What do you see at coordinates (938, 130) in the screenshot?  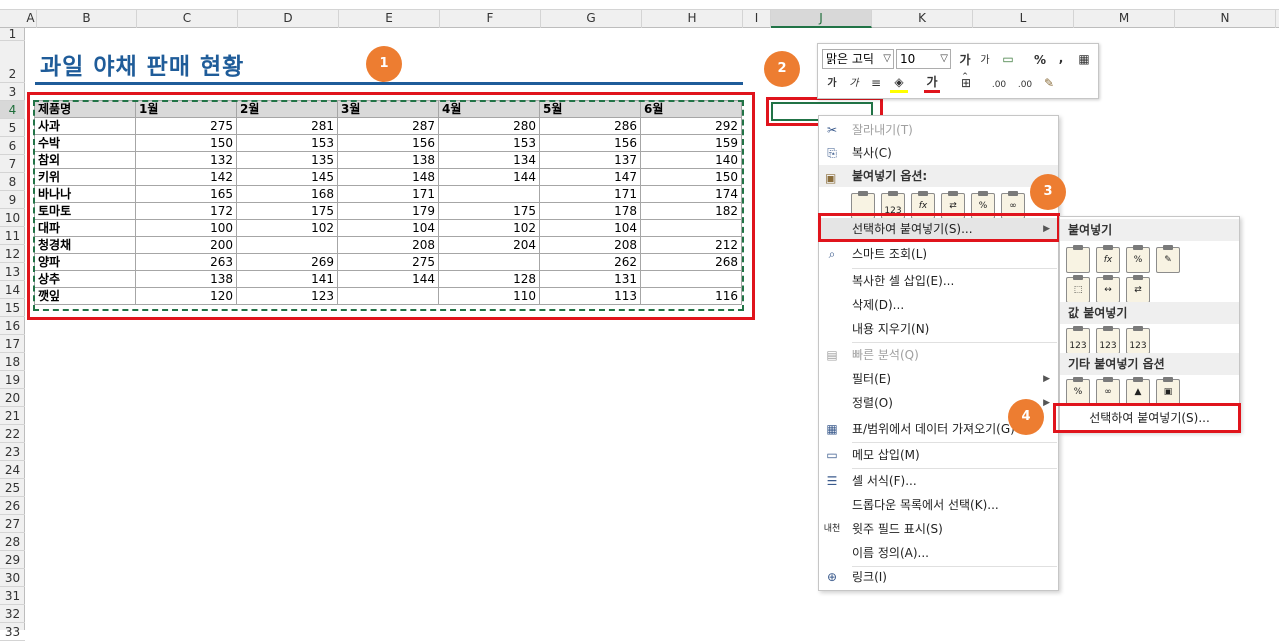 I see `menu-cut: ✂ 잘라내기(T)` at bounding box center [938, 130].